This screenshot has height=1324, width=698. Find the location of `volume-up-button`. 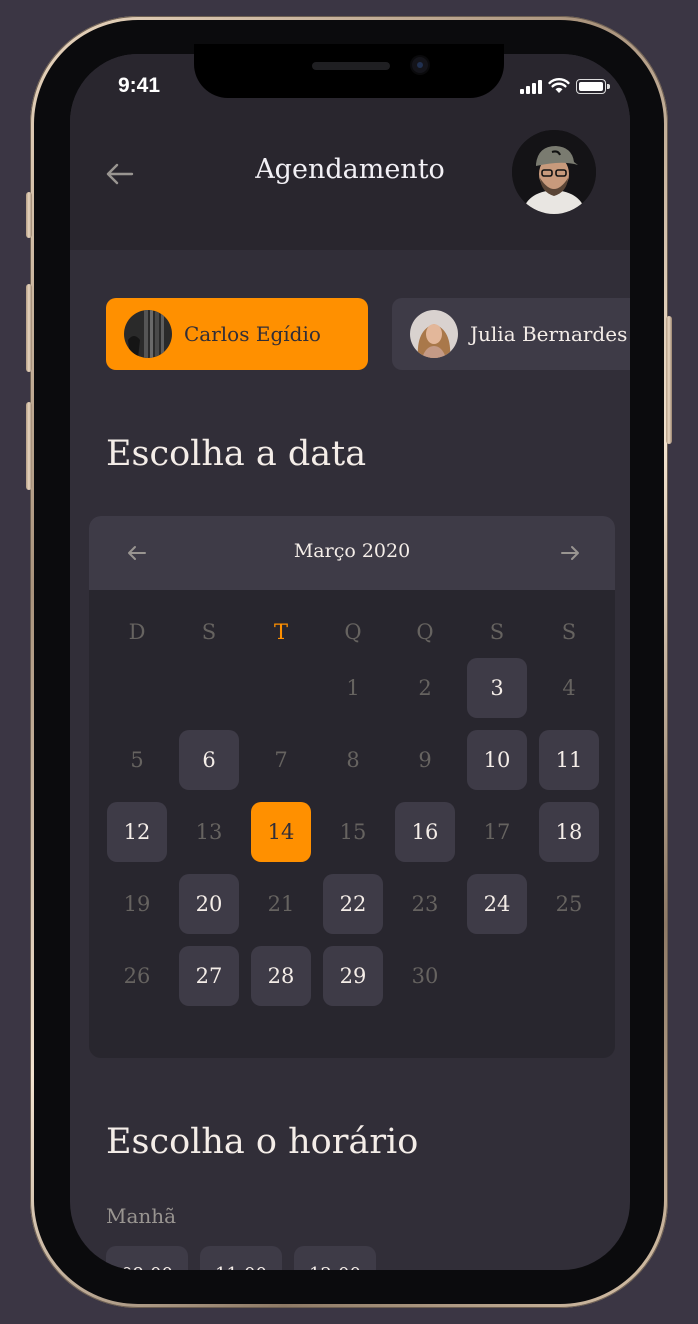

volume-up-button is located at coordinates (29, 215).